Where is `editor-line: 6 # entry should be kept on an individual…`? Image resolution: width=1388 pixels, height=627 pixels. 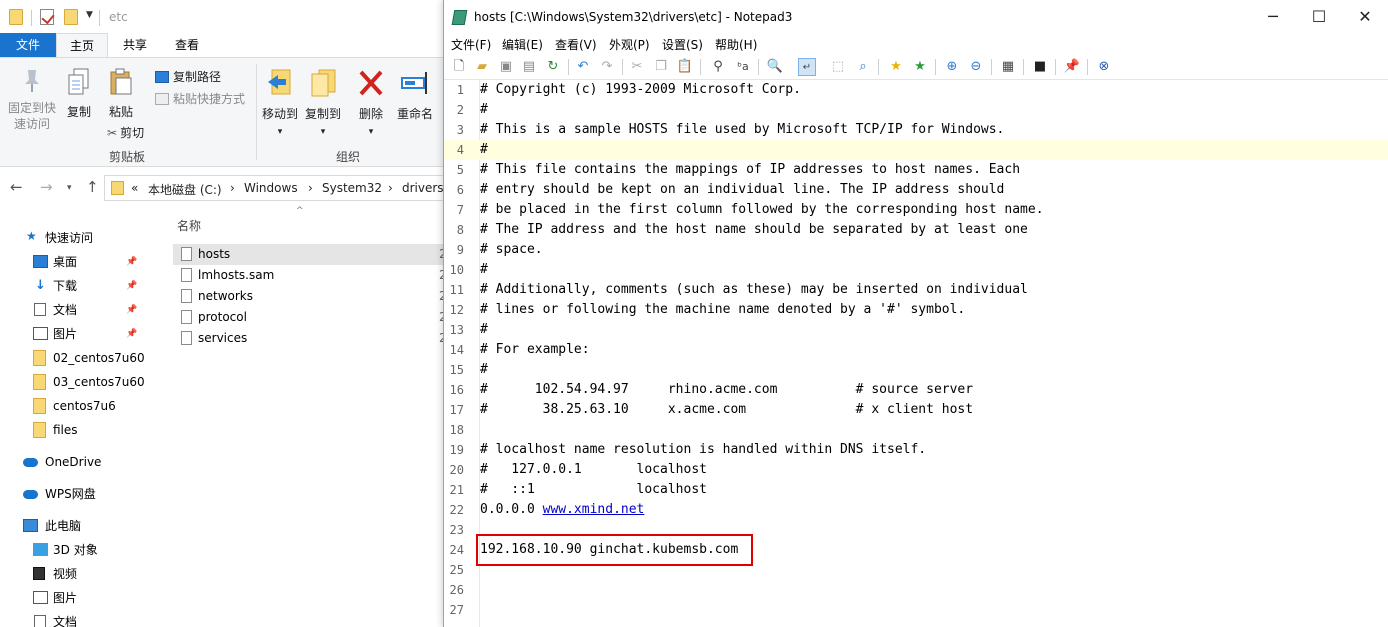
editor-line: 6 # entry should be kept on an individual… is located at coordinates (916, 190).